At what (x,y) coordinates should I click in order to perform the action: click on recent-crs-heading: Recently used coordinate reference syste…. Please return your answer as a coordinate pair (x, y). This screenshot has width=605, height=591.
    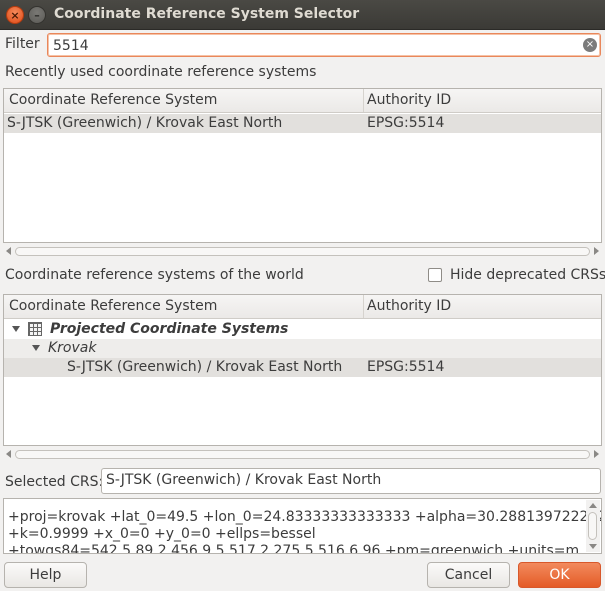
    Looking at the image, I should click on (161, 72).